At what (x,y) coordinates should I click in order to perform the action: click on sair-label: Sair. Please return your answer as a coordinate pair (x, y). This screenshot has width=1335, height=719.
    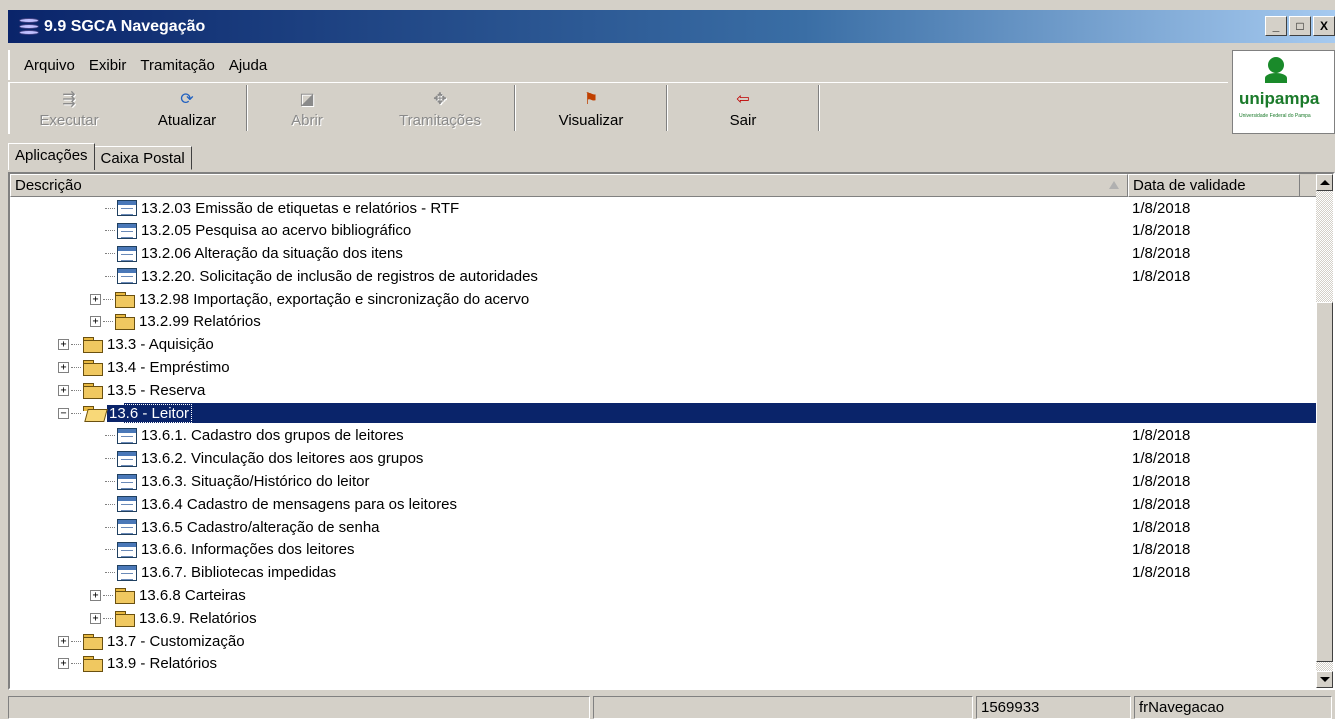
    Looking at the image, I should click on (743, 120).